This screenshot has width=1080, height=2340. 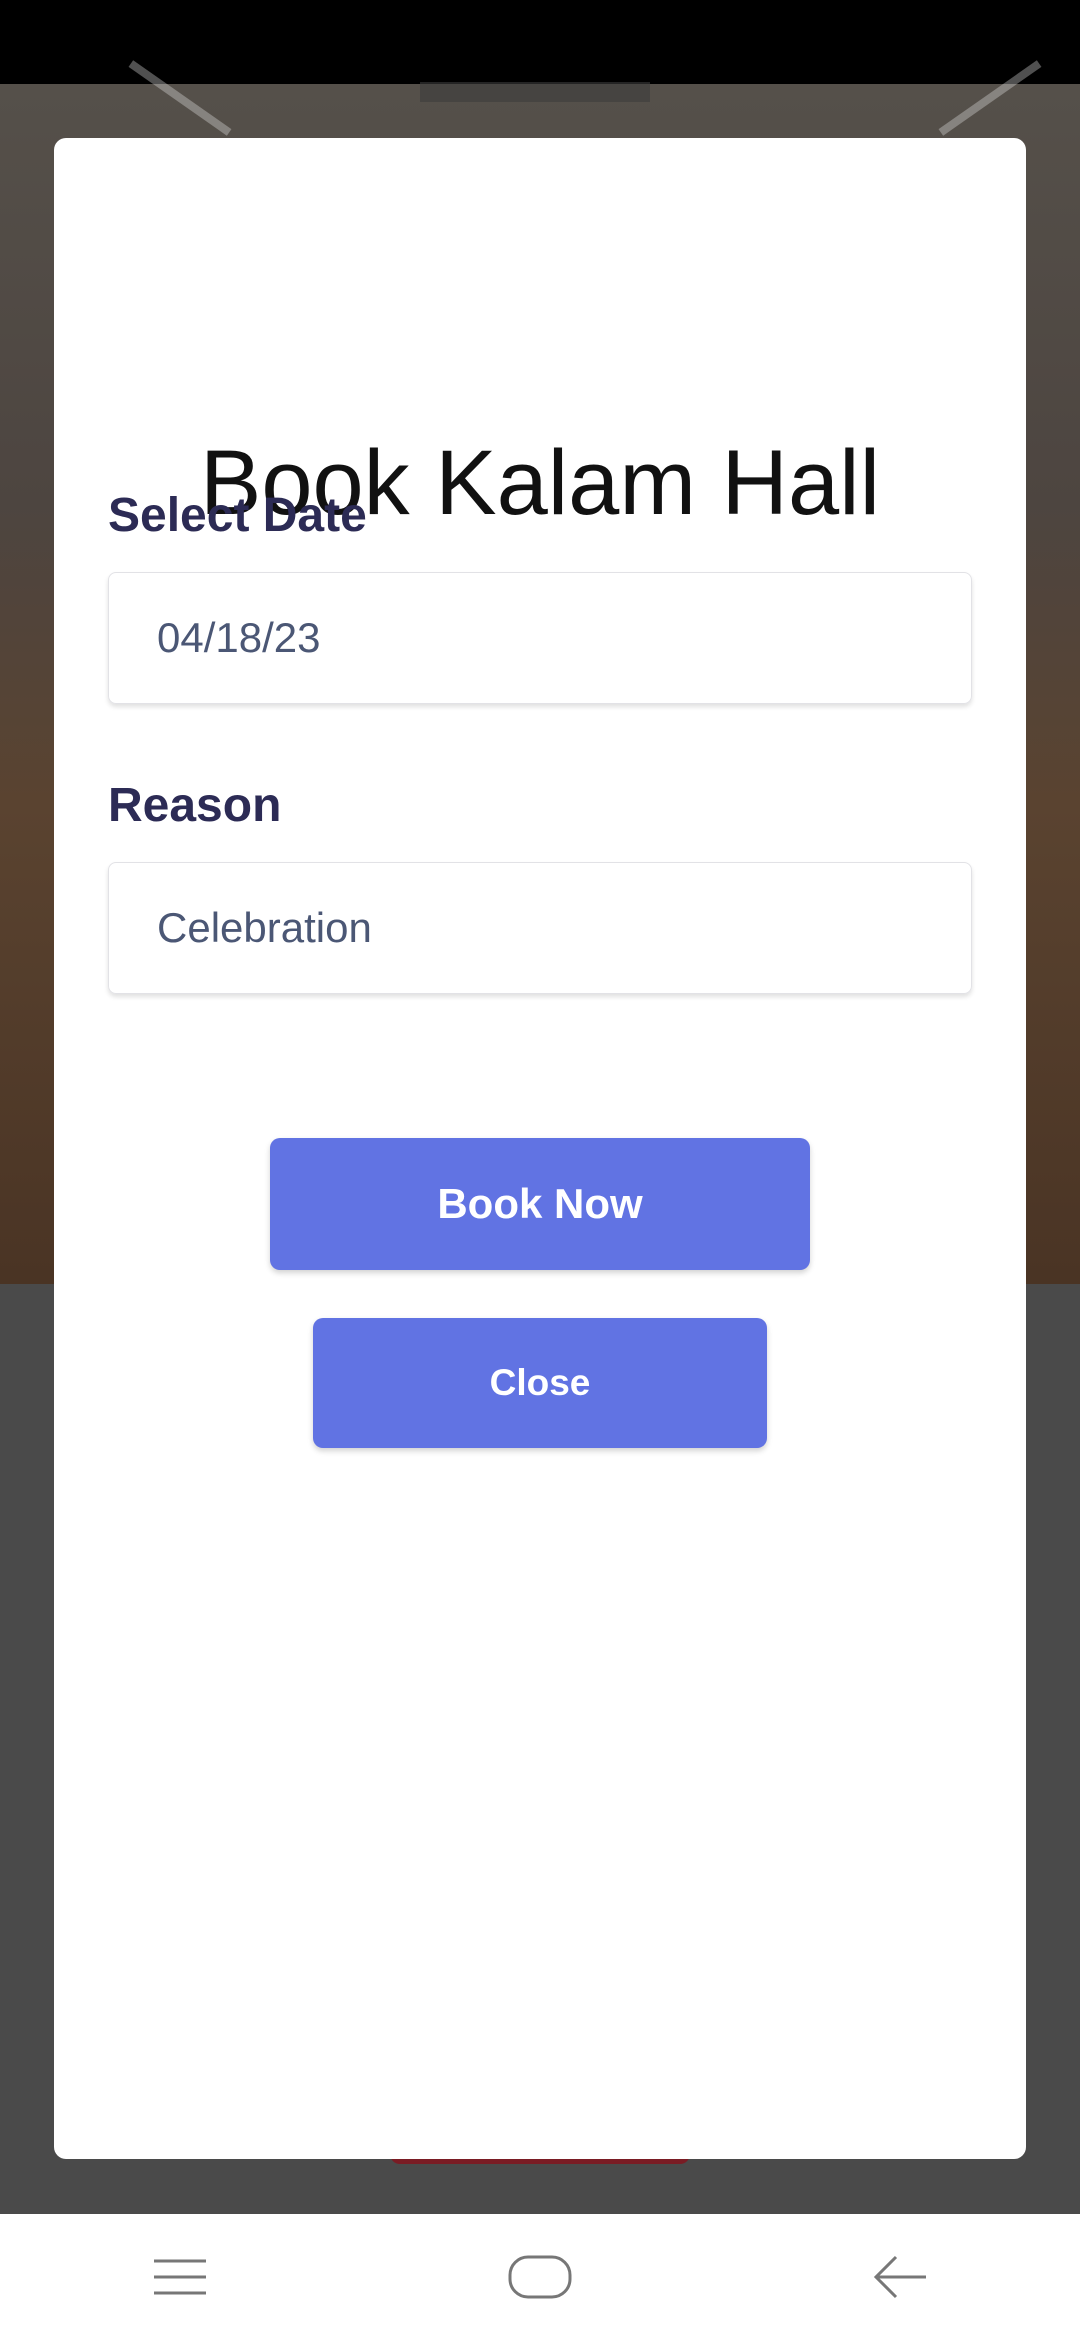 I want to click on status-bar, so click(x=540, y=42).